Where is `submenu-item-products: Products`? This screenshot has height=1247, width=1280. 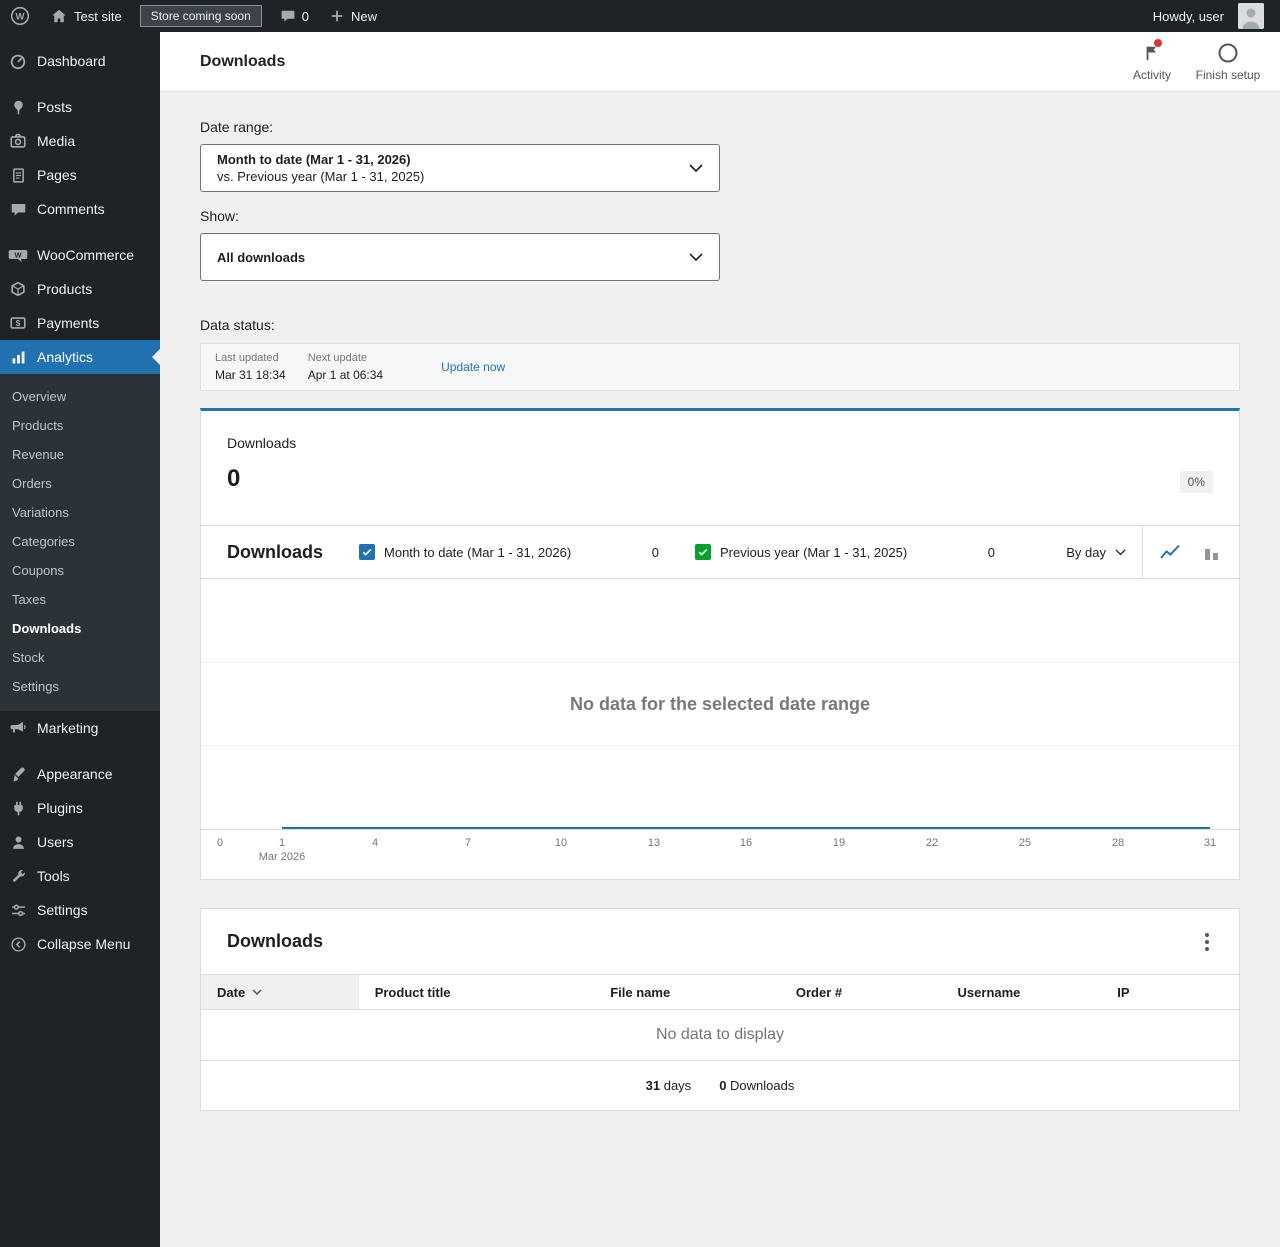
submenu-item-products: Products is located at coordinates (80, 425).